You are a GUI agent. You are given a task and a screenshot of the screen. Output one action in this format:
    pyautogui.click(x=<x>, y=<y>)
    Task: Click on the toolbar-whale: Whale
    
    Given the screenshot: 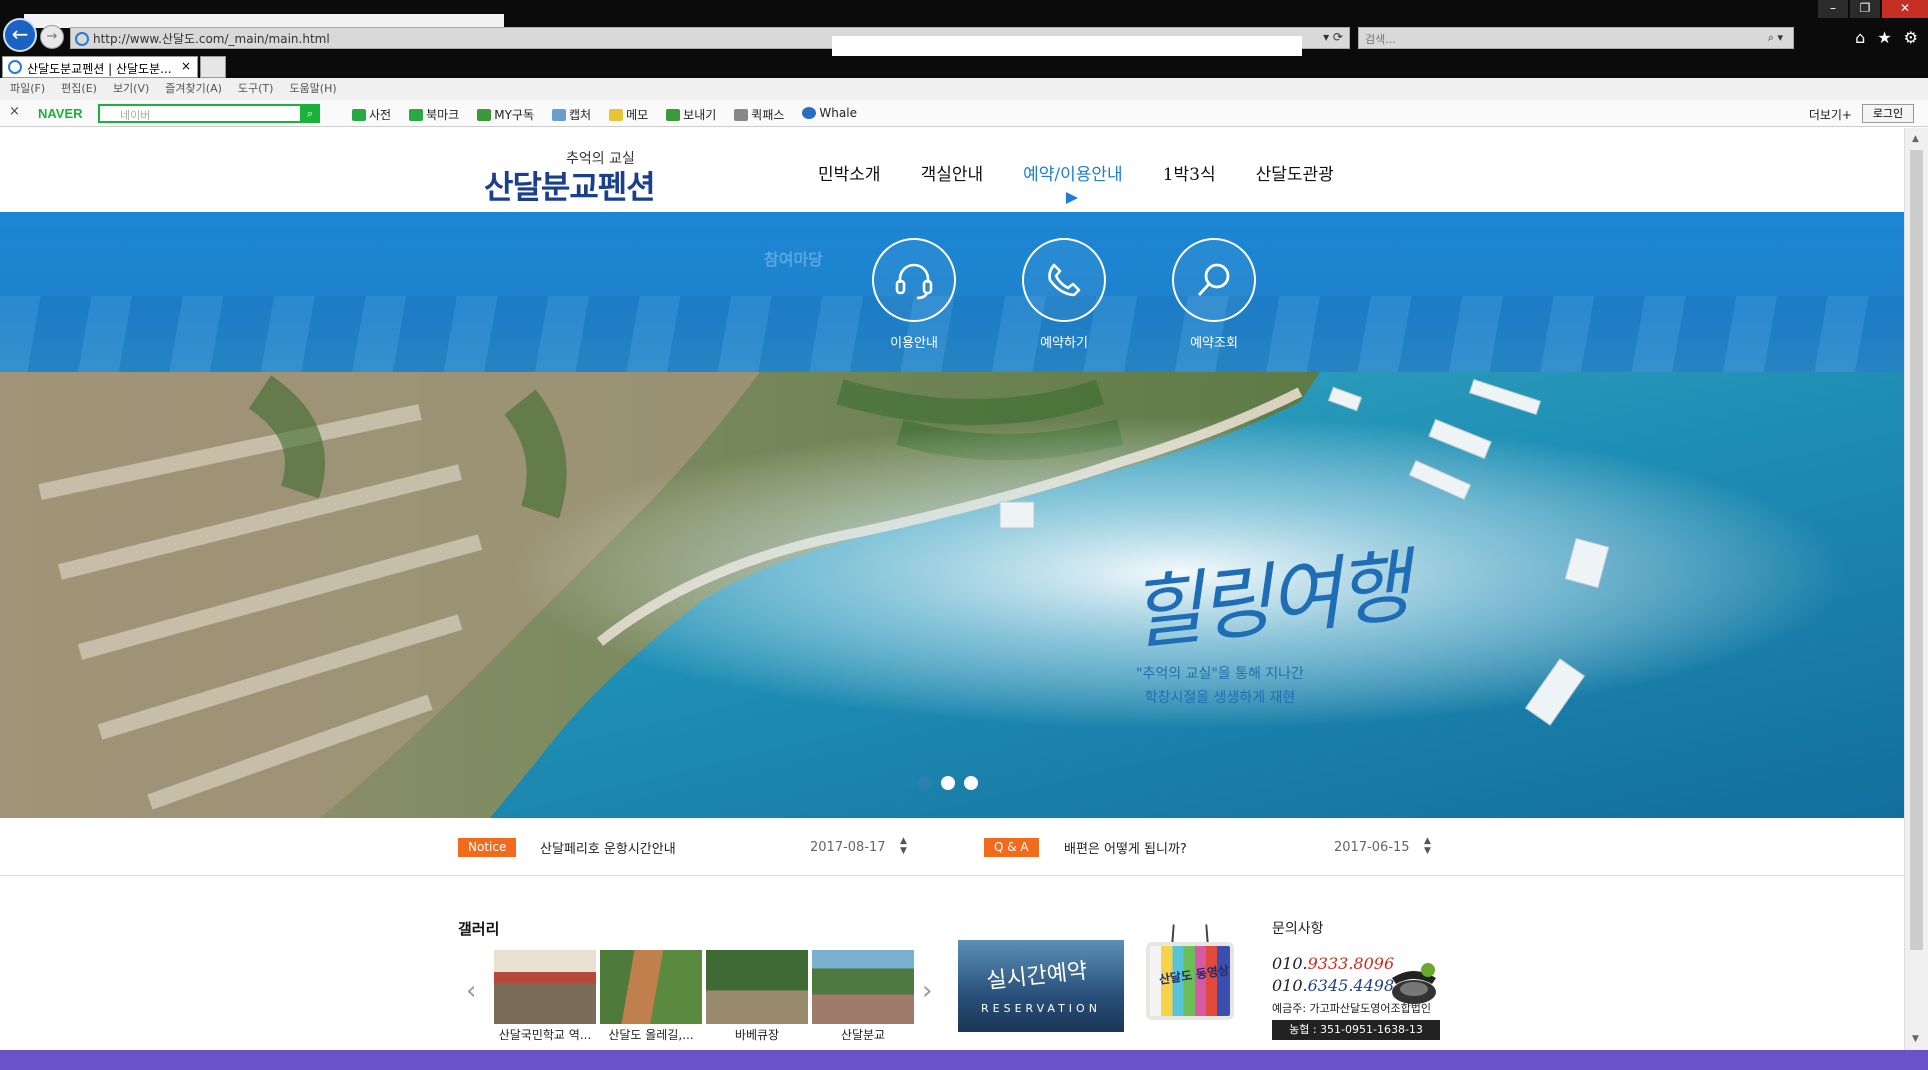 What is the action you would take?
    pyautogui.click(x=829, y=114)
    